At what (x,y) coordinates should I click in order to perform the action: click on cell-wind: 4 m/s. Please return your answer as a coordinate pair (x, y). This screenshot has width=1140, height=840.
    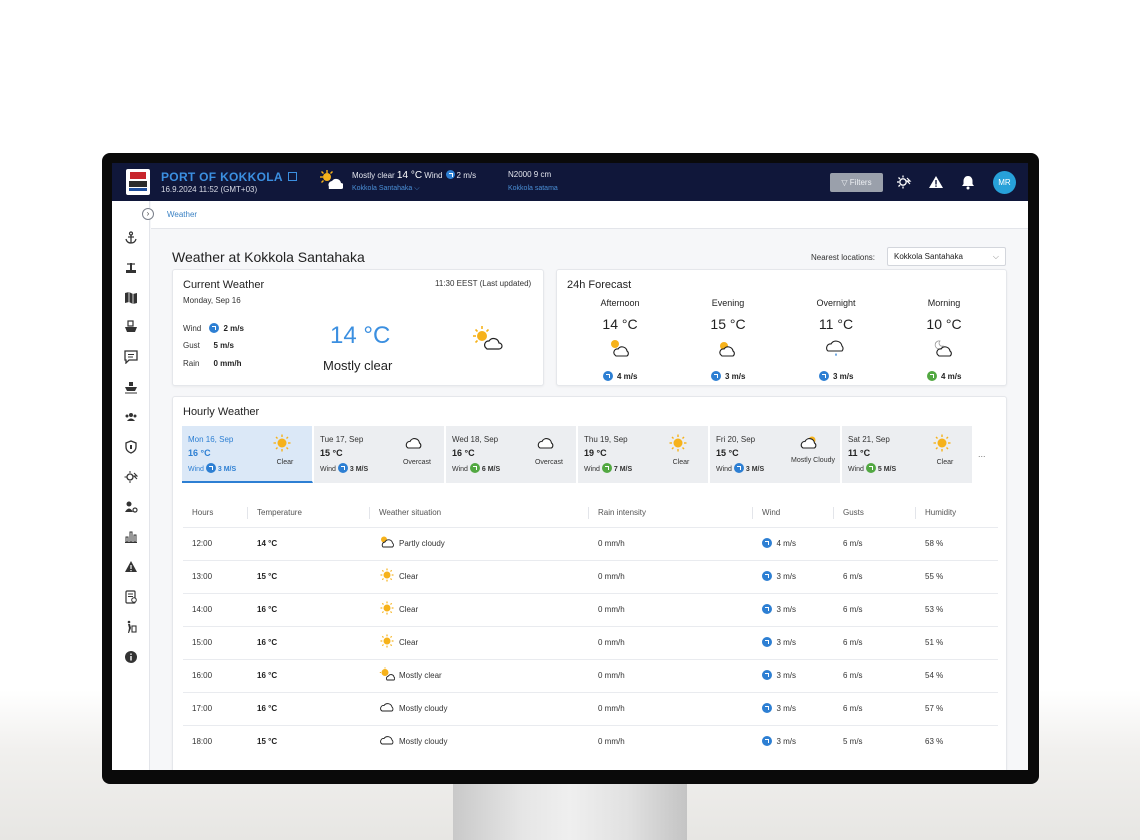
    Looking at the image, I should click on (779, 544).